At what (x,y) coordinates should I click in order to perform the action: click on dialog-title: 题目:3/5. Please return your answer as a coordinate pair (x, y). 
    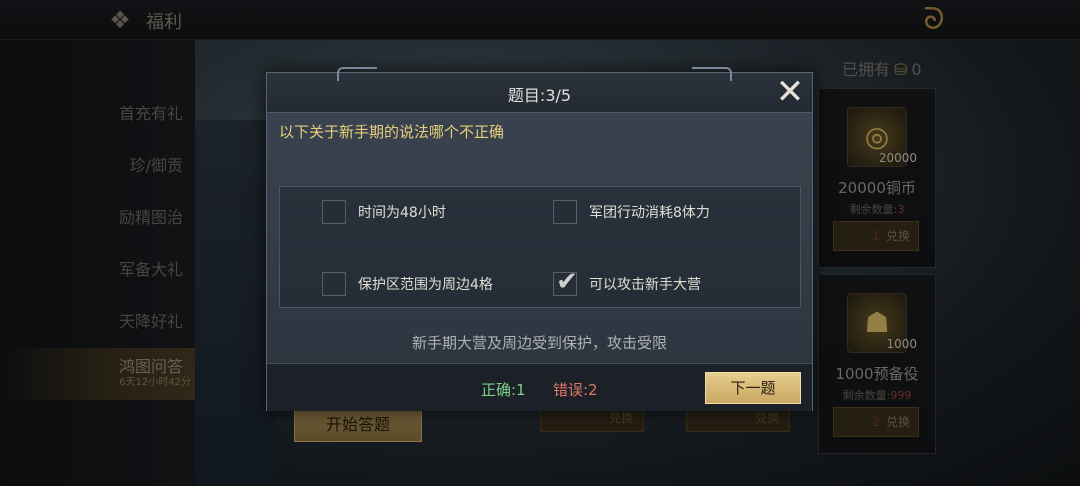
    Looking at the image, I should click on (539, 95).